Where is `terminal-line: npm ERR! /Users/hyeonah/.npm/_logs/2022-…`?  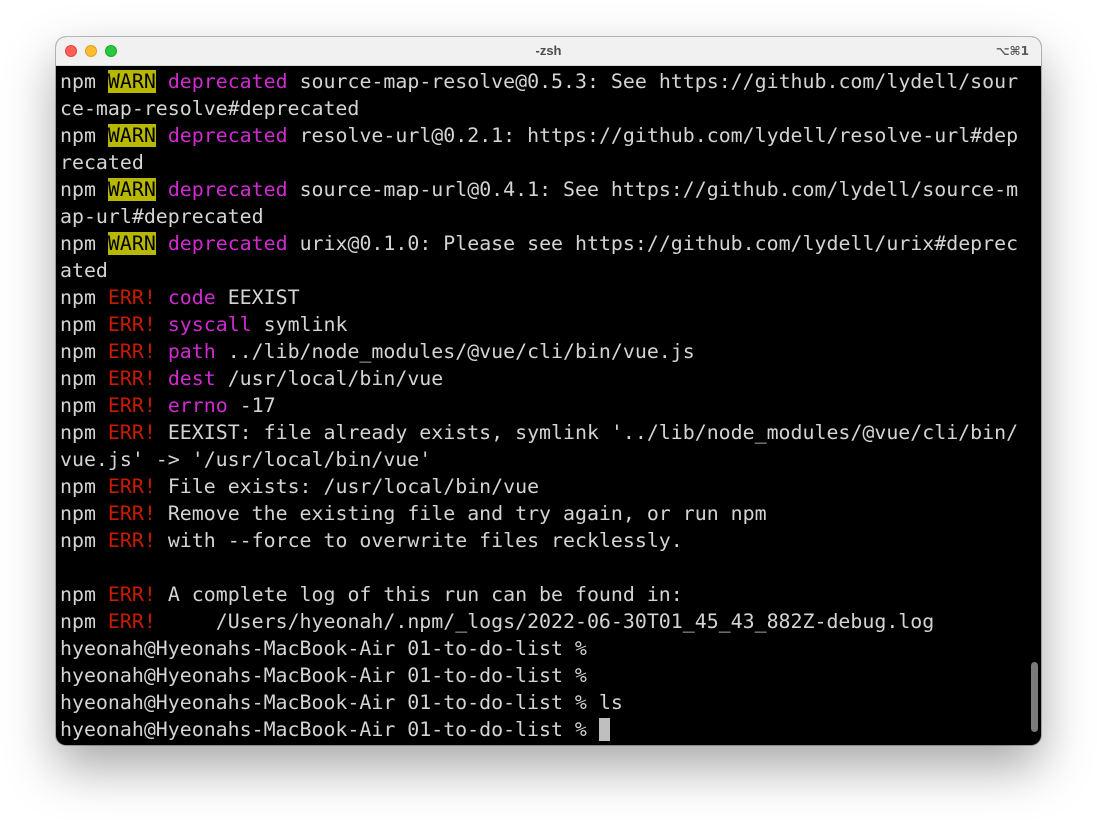 terminal-line: npm ERR! /Users/hyeonah/.npm/_logs/2022-… is located at coordinates (541, 621).